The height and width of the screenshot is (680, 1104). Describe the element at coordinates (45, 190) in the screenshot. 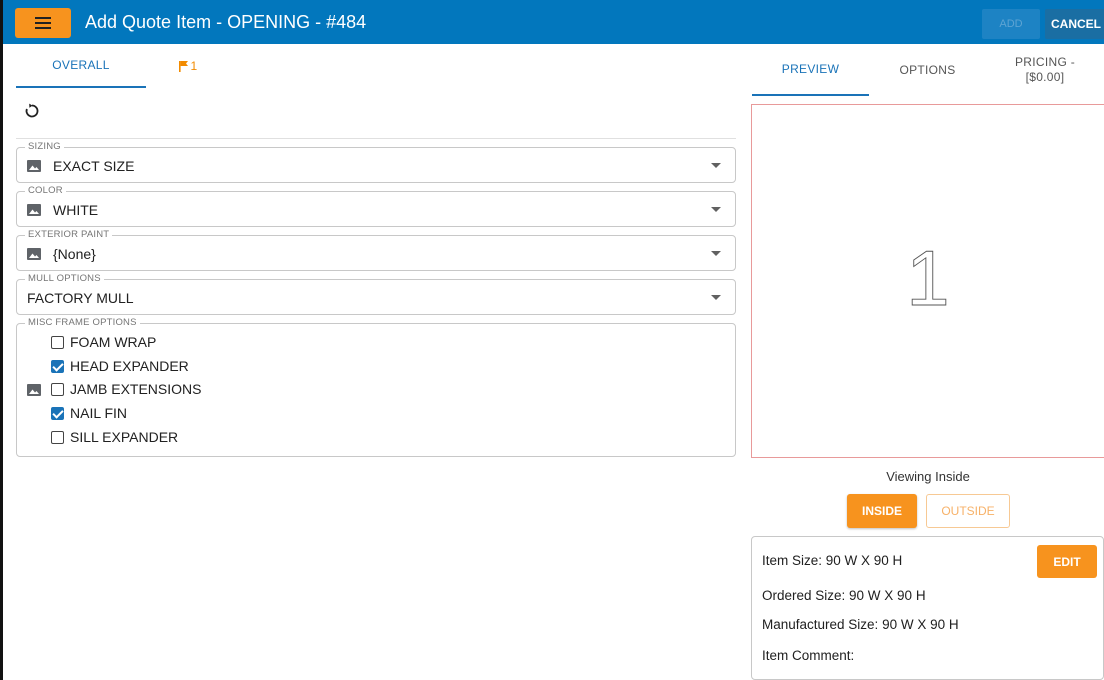

I see `color-label: COLOR` at that location.